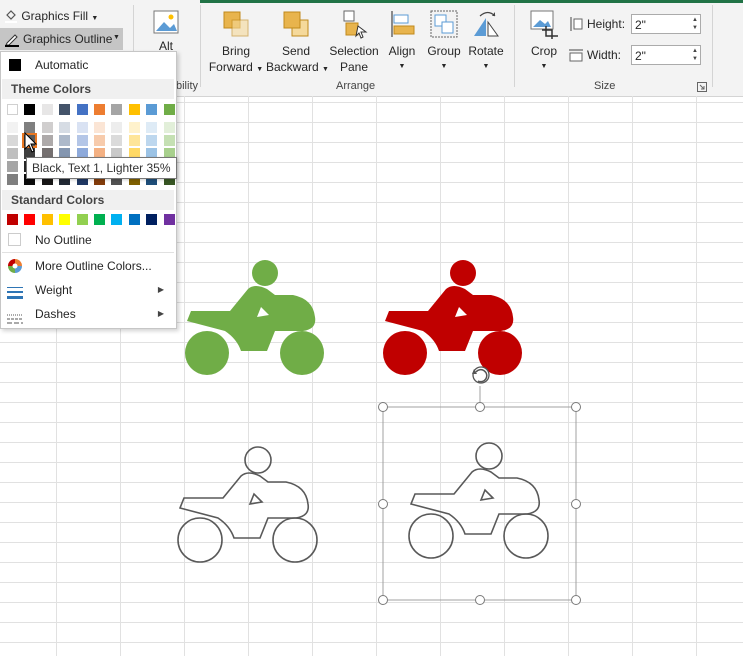 This screenshot has width=743, height=656. Describe the element at coordinates (101, 168) in the screenshot. I see `color-tooltip: Black, Text 1, Lighter 35%` at that location.